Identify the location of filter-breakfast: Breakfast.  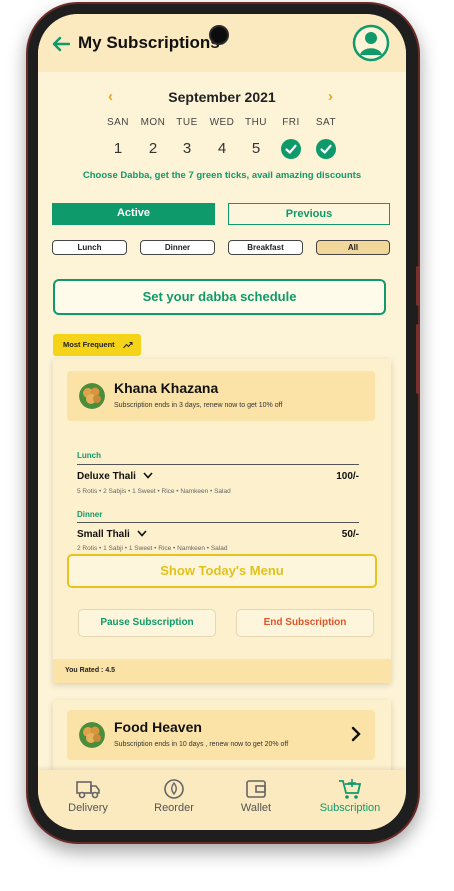
(265, 247).